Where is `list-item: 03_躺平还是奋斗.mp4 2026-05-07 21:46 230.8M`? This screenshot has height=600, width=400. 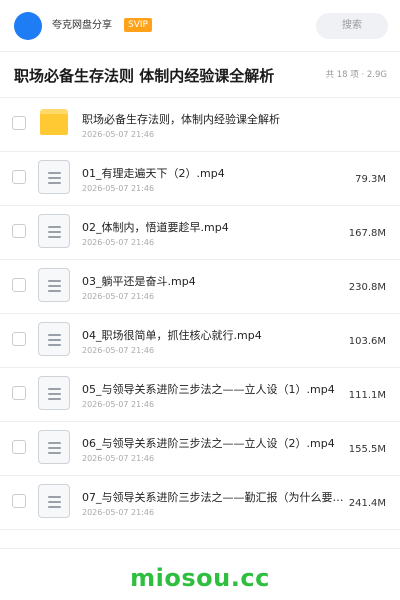
list-item: 03_躺平还是奋斗.mp4 2026-05-07 21:46 230.8M is located at coordinates (200, 287).